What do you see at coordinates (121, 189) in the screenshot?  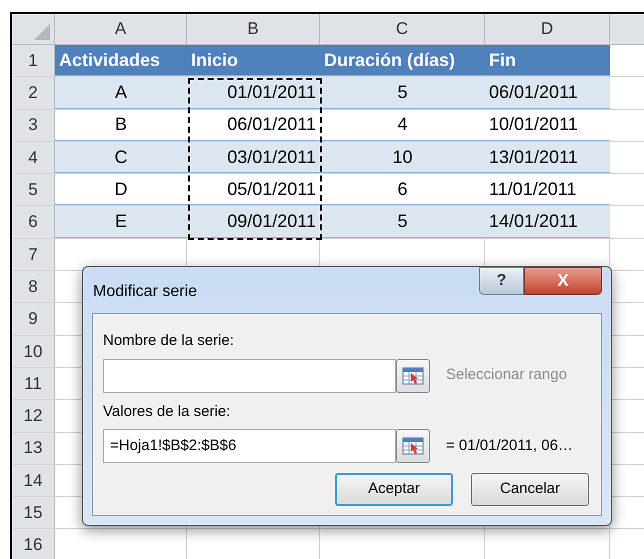 I see `table-cell-text: D` at bounding box center [121, 189].